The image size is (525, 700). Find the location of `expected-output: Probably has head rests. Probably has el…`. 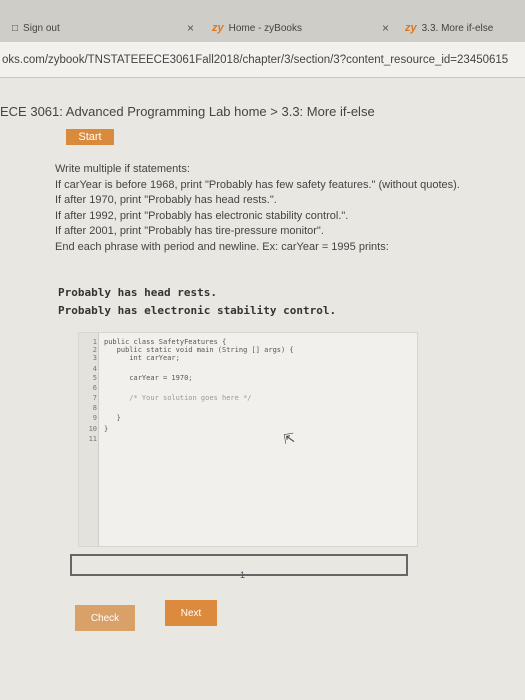

expected-output: Probably has head rests. Probably has el… is located at coordinates (197, 302).